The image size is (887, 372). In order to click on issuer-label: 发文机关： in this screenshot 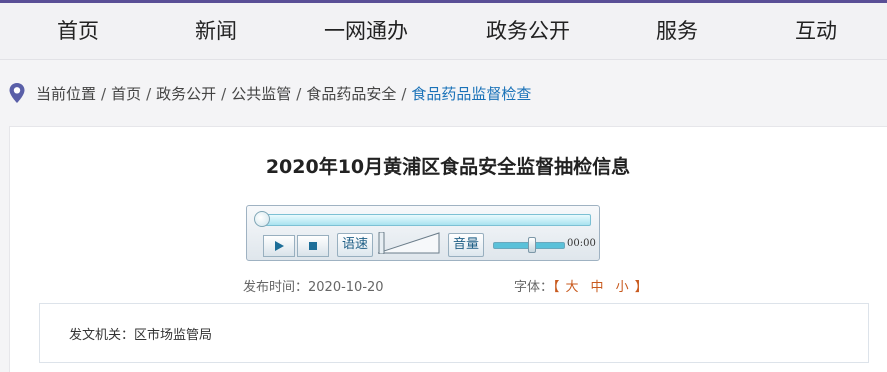, I will do `click(102, 335)`.